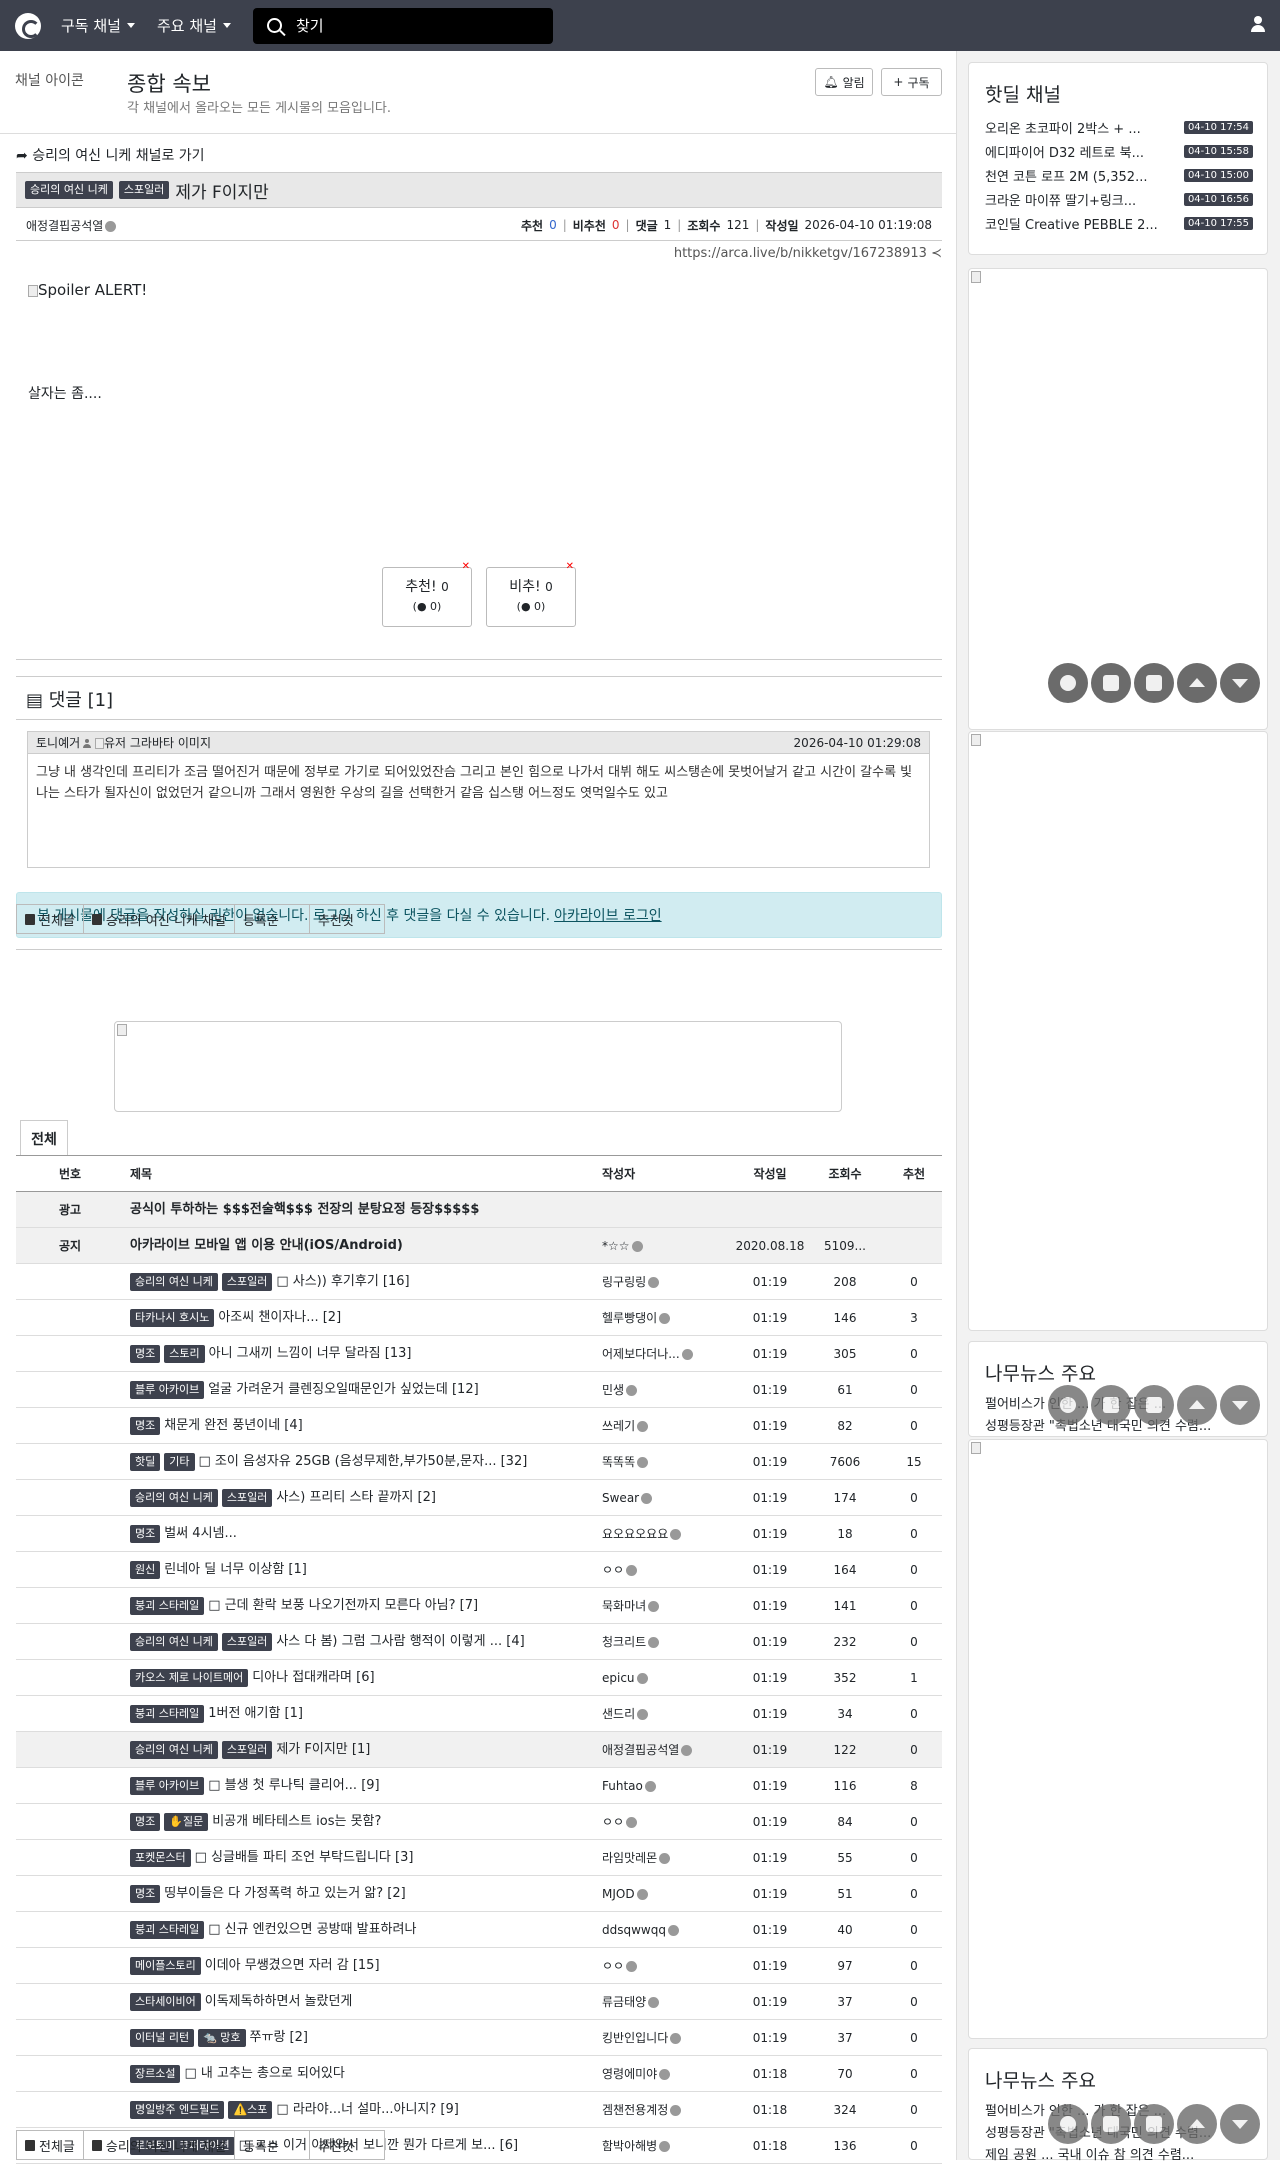 This screenshot has height=2167, width=1280. What do you see at coordinates (370, 1750) in the screenshot?
I see `row-title-cell: 승리의 여신 니케 스포일러 제가 F이지만 [1]` at bounding box center [370, 1750].